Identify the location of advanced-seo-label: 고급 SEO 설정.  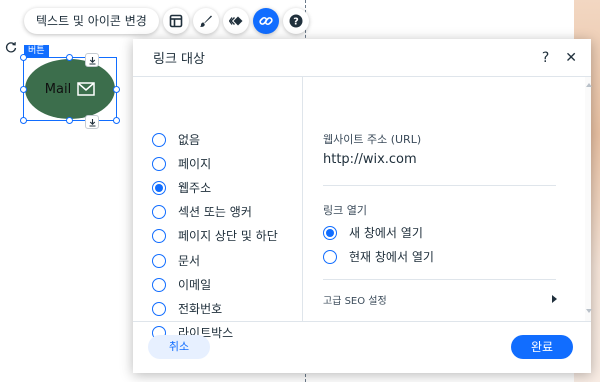
(355, 299).